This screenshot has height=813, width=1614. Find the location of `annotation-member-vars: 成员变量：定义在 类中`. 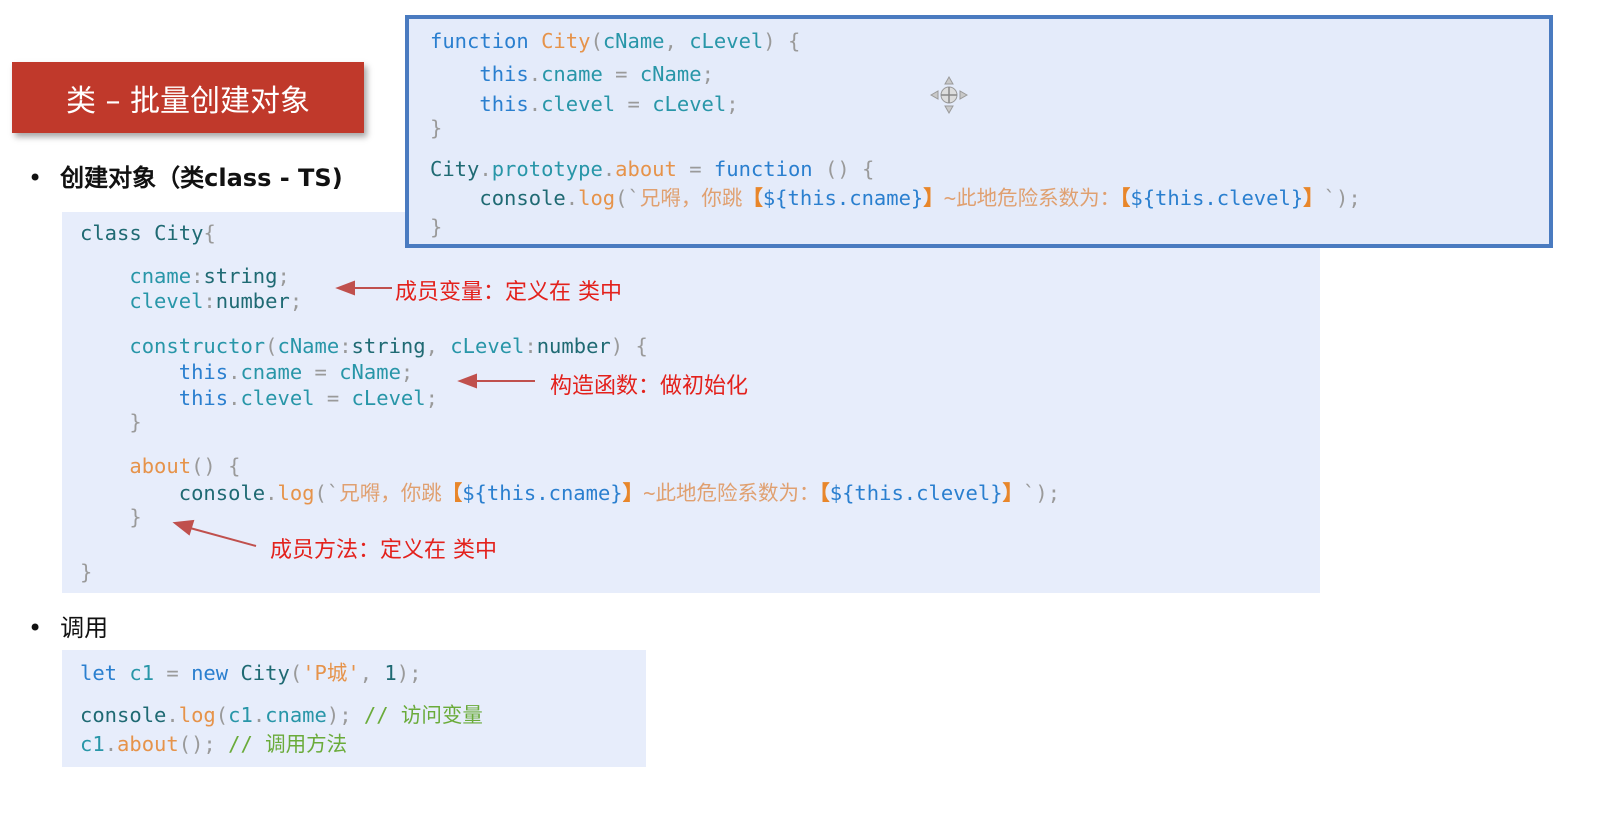

annotation-member-vars: 成员变量：定义在 类中 is located at coordinates (508, 292).